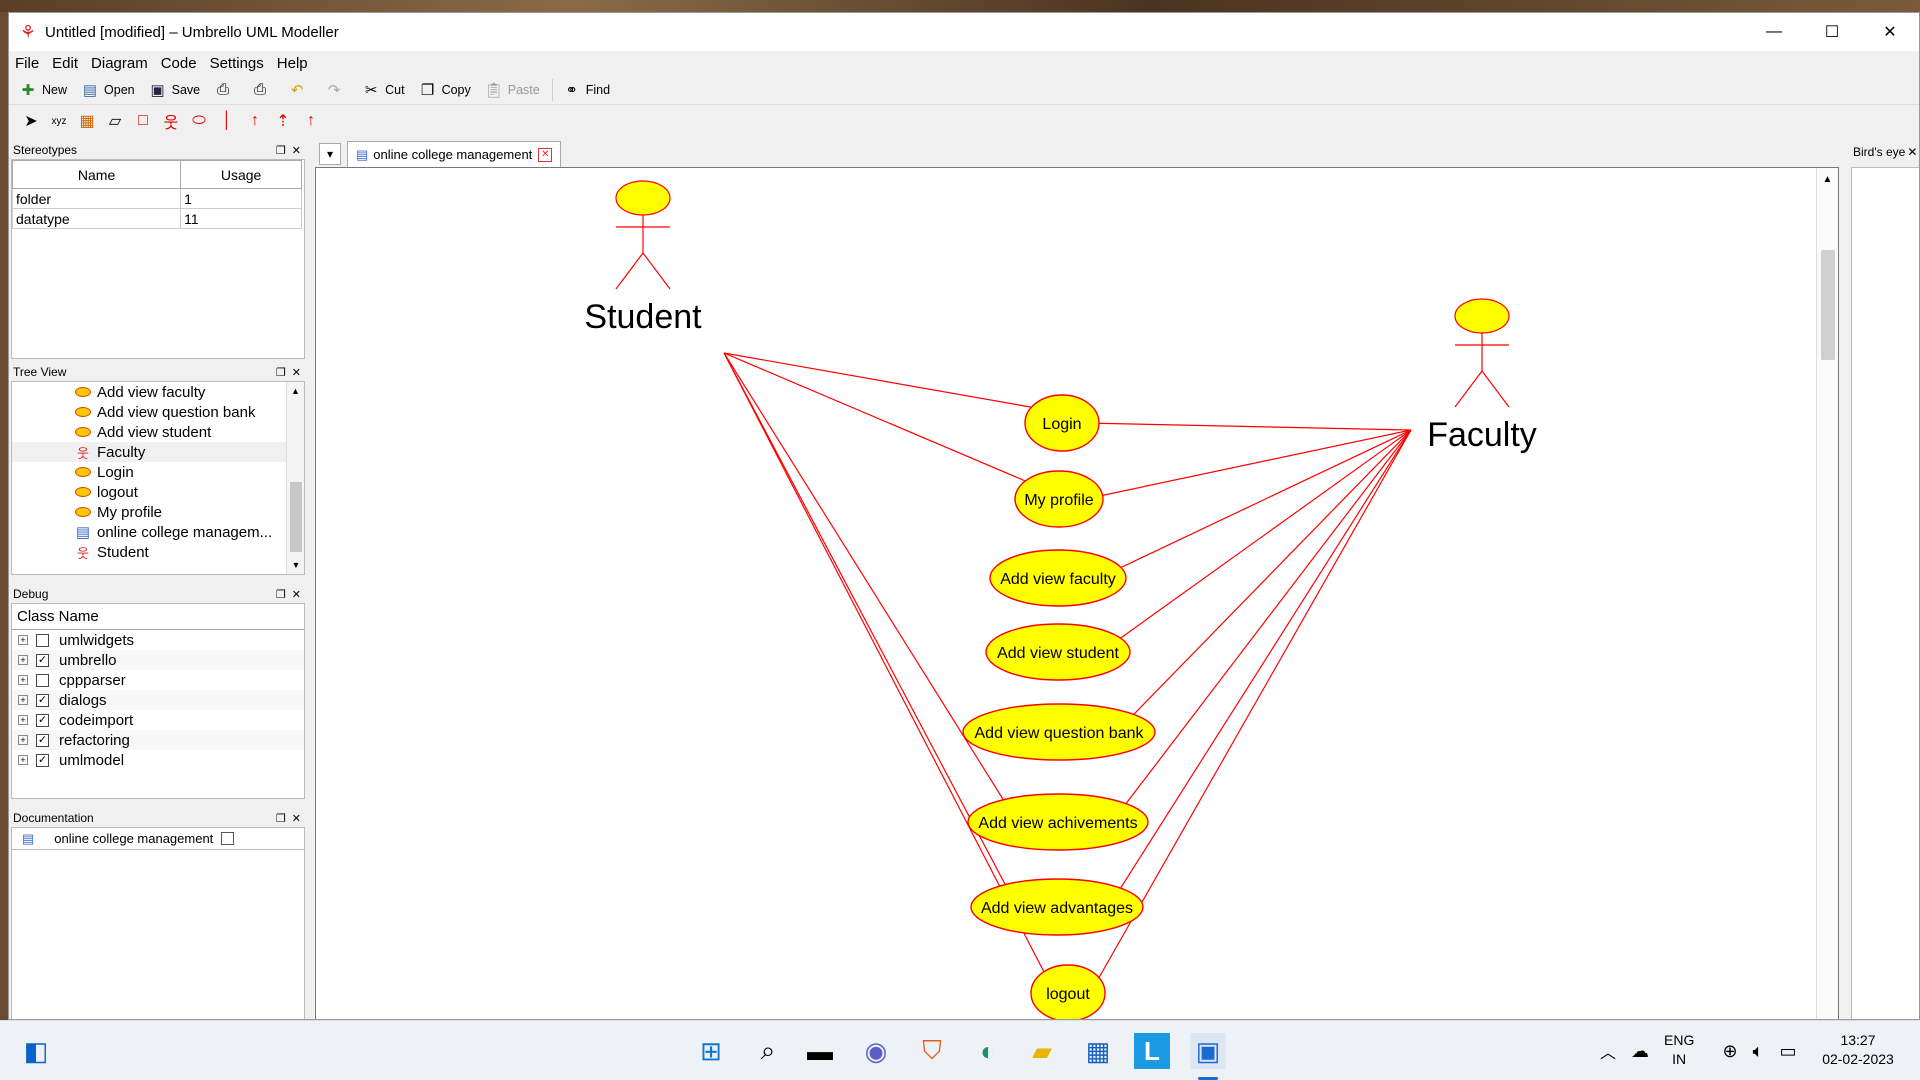  Describe the element at coordinates (1058, 822) in the screenshot. I see `usecase-addachieve: Add view achivements` at that location.